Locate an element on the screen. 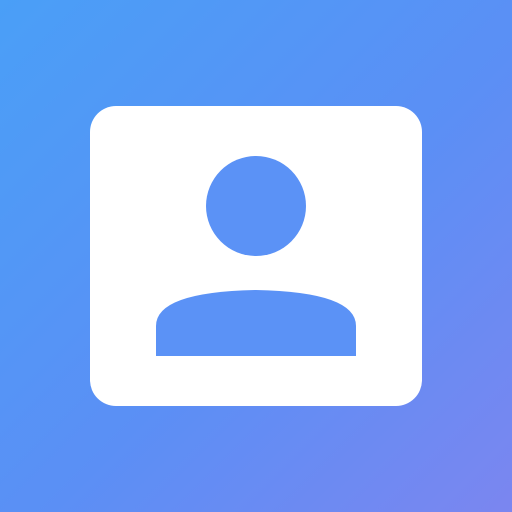  person-shoulders is located at coordinates (256, 323).